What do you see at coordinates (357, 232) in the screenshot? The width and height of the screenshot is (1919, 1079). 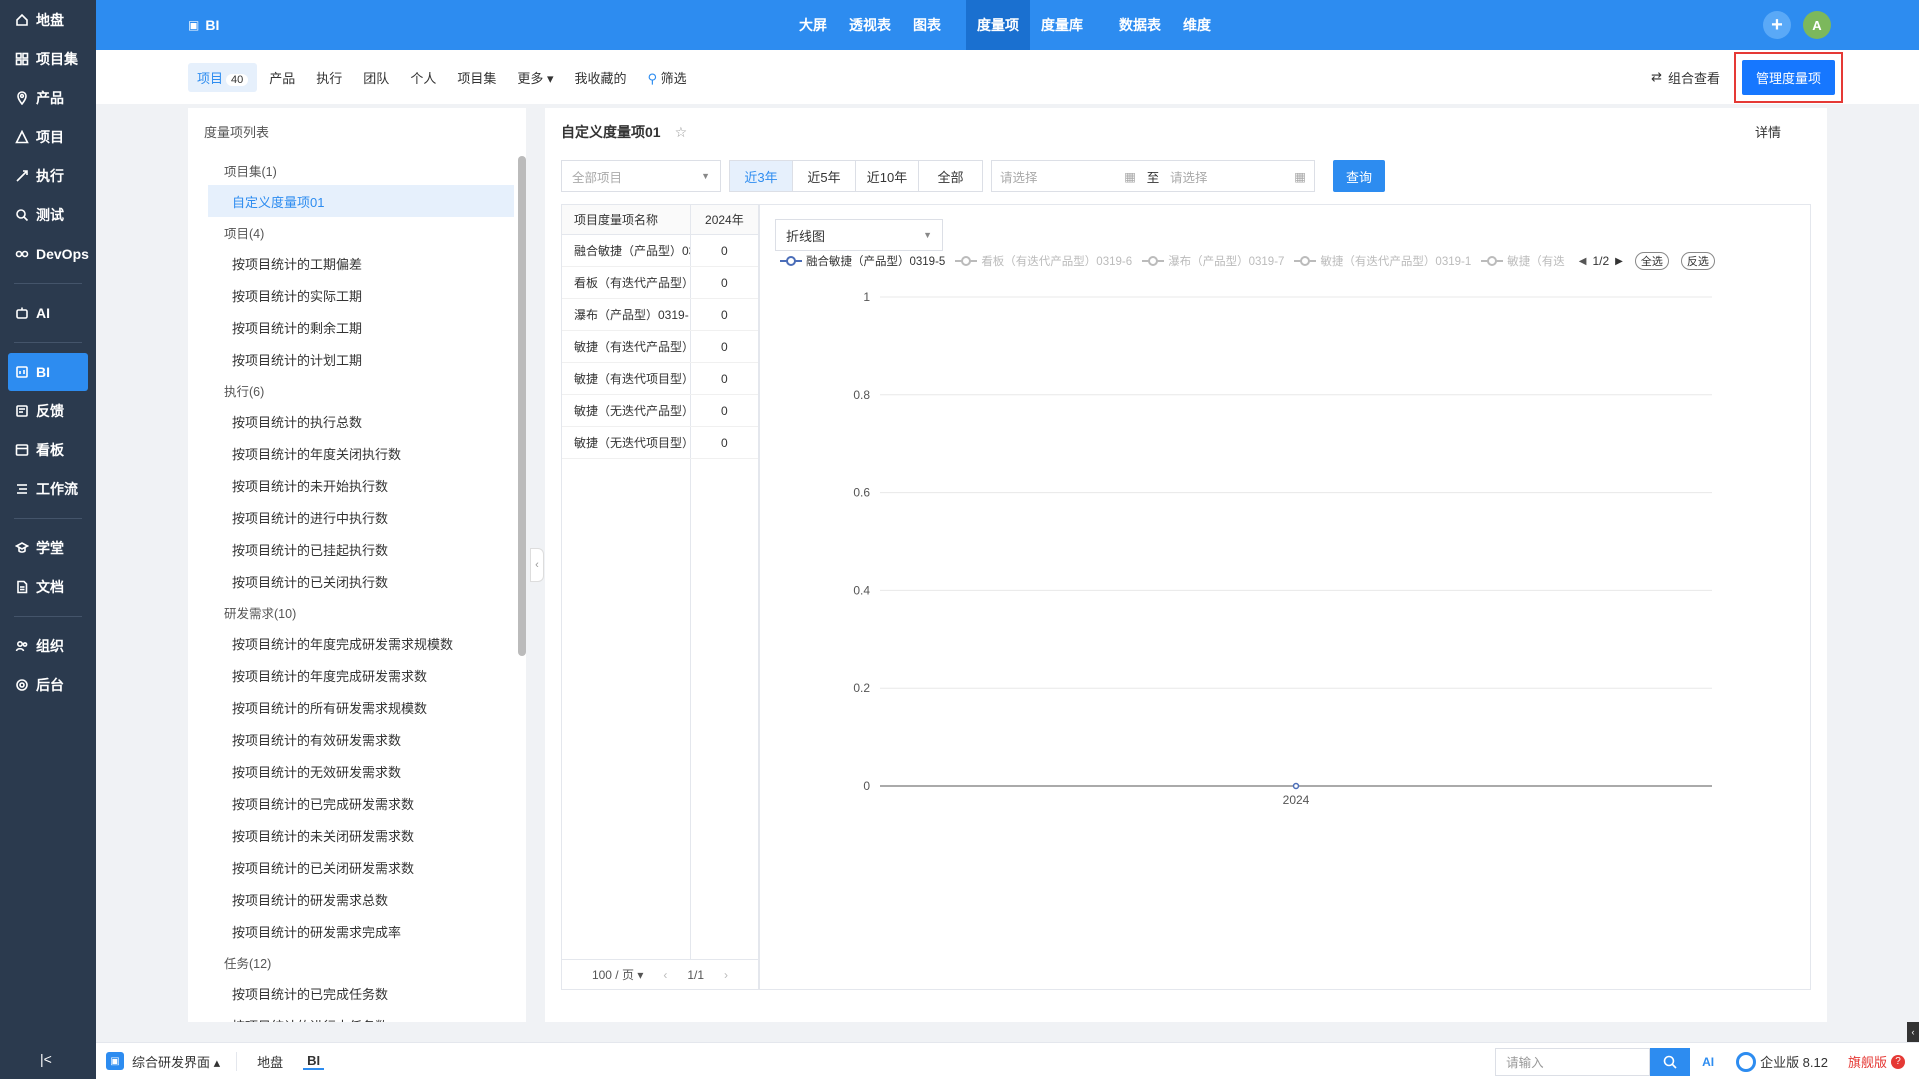 I see `metric-group: 项目(4)` at bounding box center [357, 232].